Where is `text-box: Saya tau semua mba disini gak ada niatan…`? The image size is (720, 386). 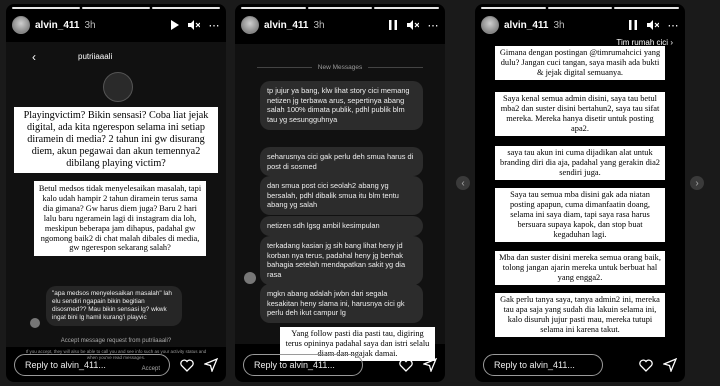
text-box: Saya tau semua mba disini gak ada niatan… is located at coordinates (580, 215).